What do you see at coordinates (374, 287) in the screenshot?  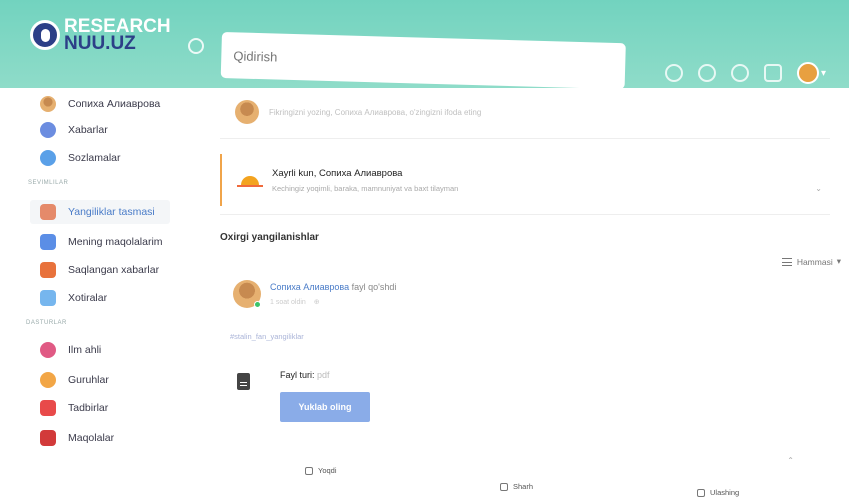 I see `post-action: fayl qo'shdi` at bounding box center [374, 287].